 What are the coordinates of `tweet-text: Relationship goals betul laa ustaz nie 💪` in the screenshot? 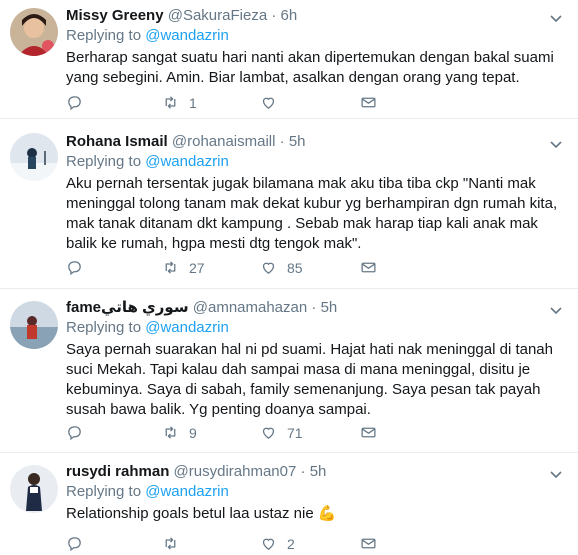 It's located at (316, 514).